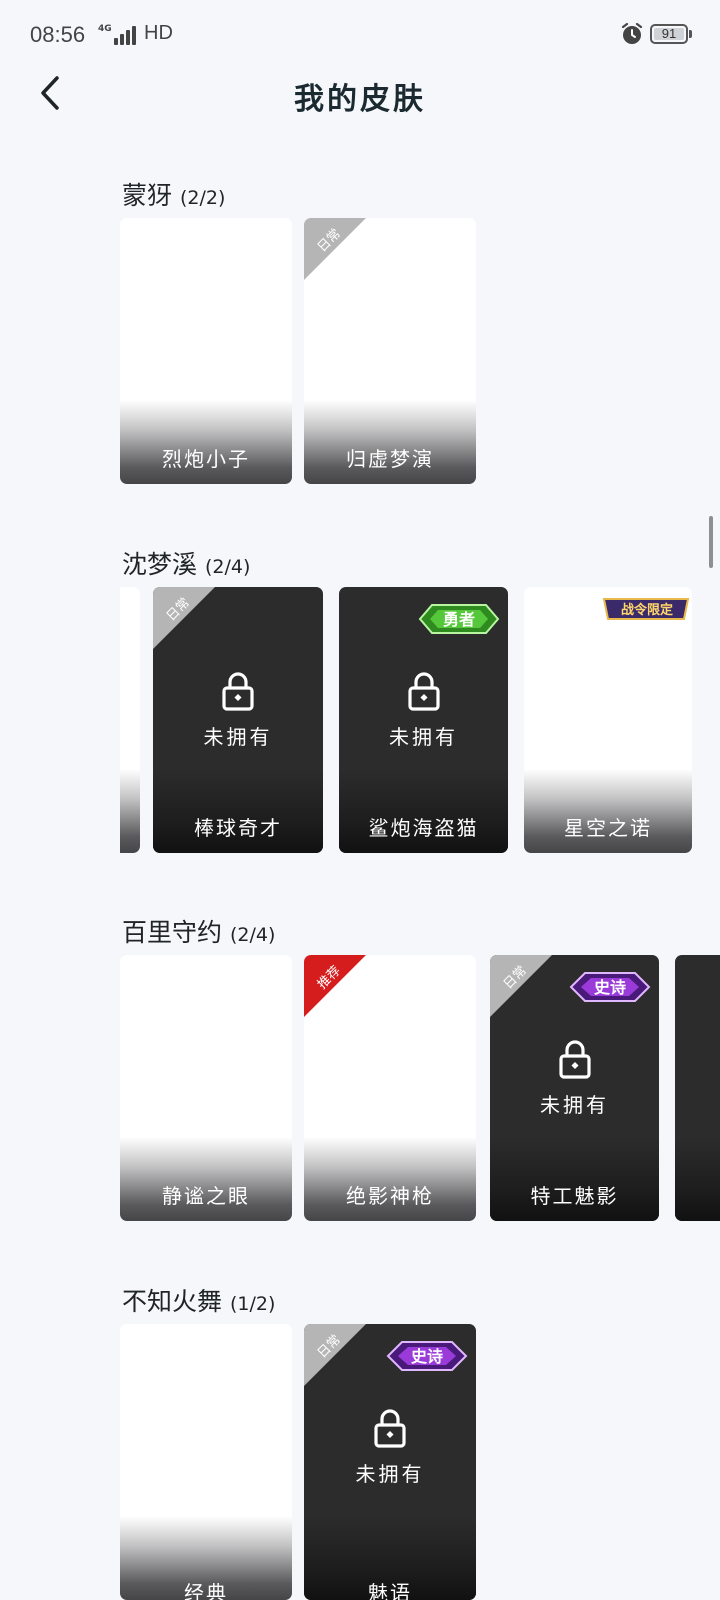 This screenshot has height=1600, width=720. I want to click on skin-name: 经典, so click(206, 1590).